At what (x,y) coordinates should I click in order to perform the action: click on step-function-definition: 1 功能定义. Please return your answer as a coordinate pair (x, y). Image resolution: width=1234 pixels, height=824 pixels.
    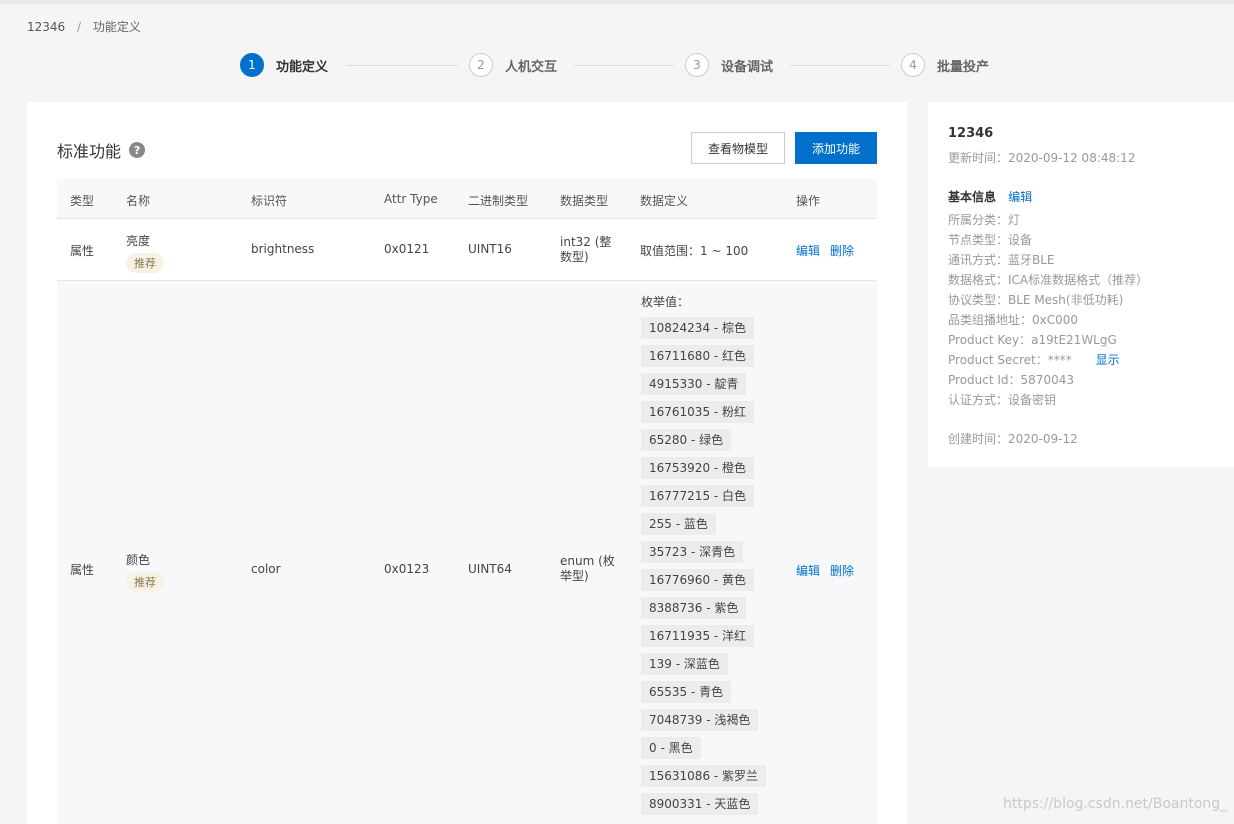
    Looking at the image, I should click on (284, 65).